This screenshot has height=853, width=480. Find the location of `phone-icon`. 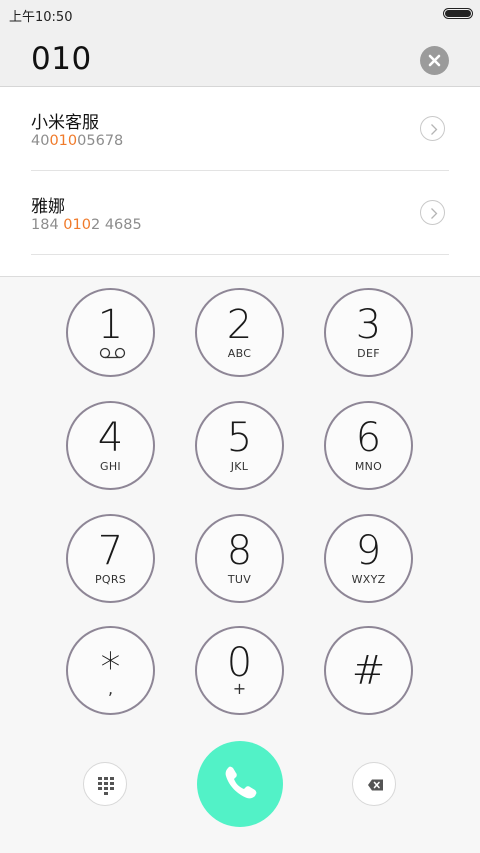

phone-icon is located at coordinates (241, 782).